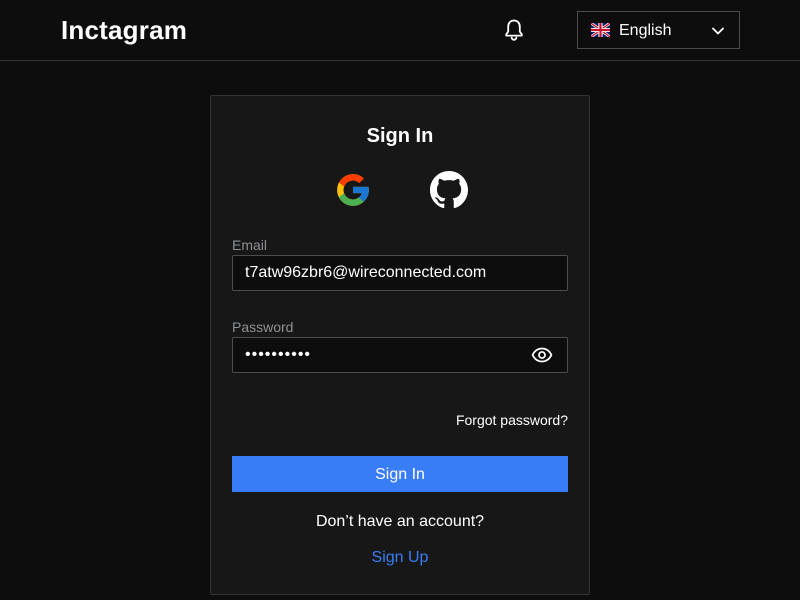  What do you see at coordinates (263, 327) in the screenshot?
I see `password-label: Password` at bounding box center [263, 327].